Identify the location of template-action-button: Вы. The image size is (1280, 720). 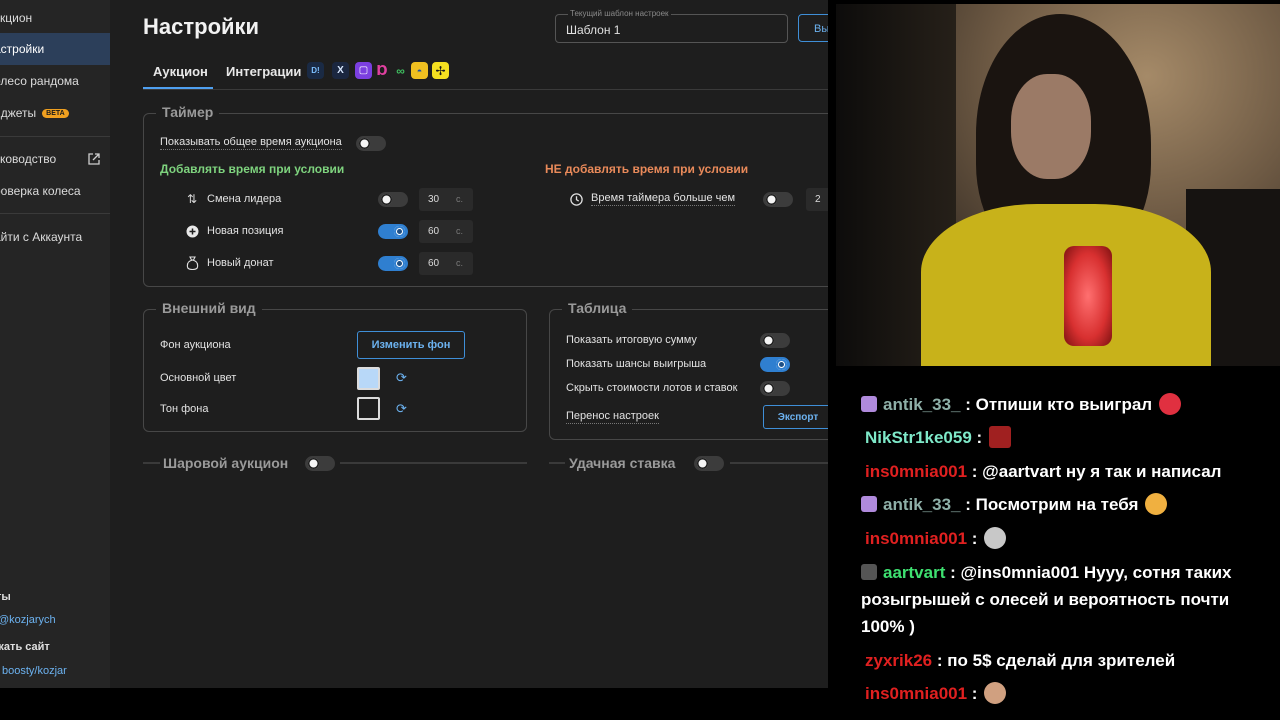
(813, 28).